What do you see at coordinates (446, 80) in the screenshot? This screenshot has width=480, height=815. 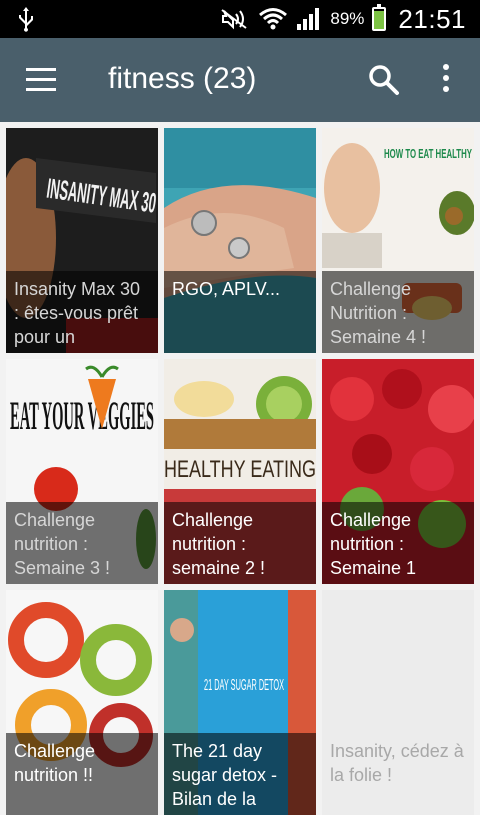 I see `more-vertical-icon` at bounding box center [446, 80].